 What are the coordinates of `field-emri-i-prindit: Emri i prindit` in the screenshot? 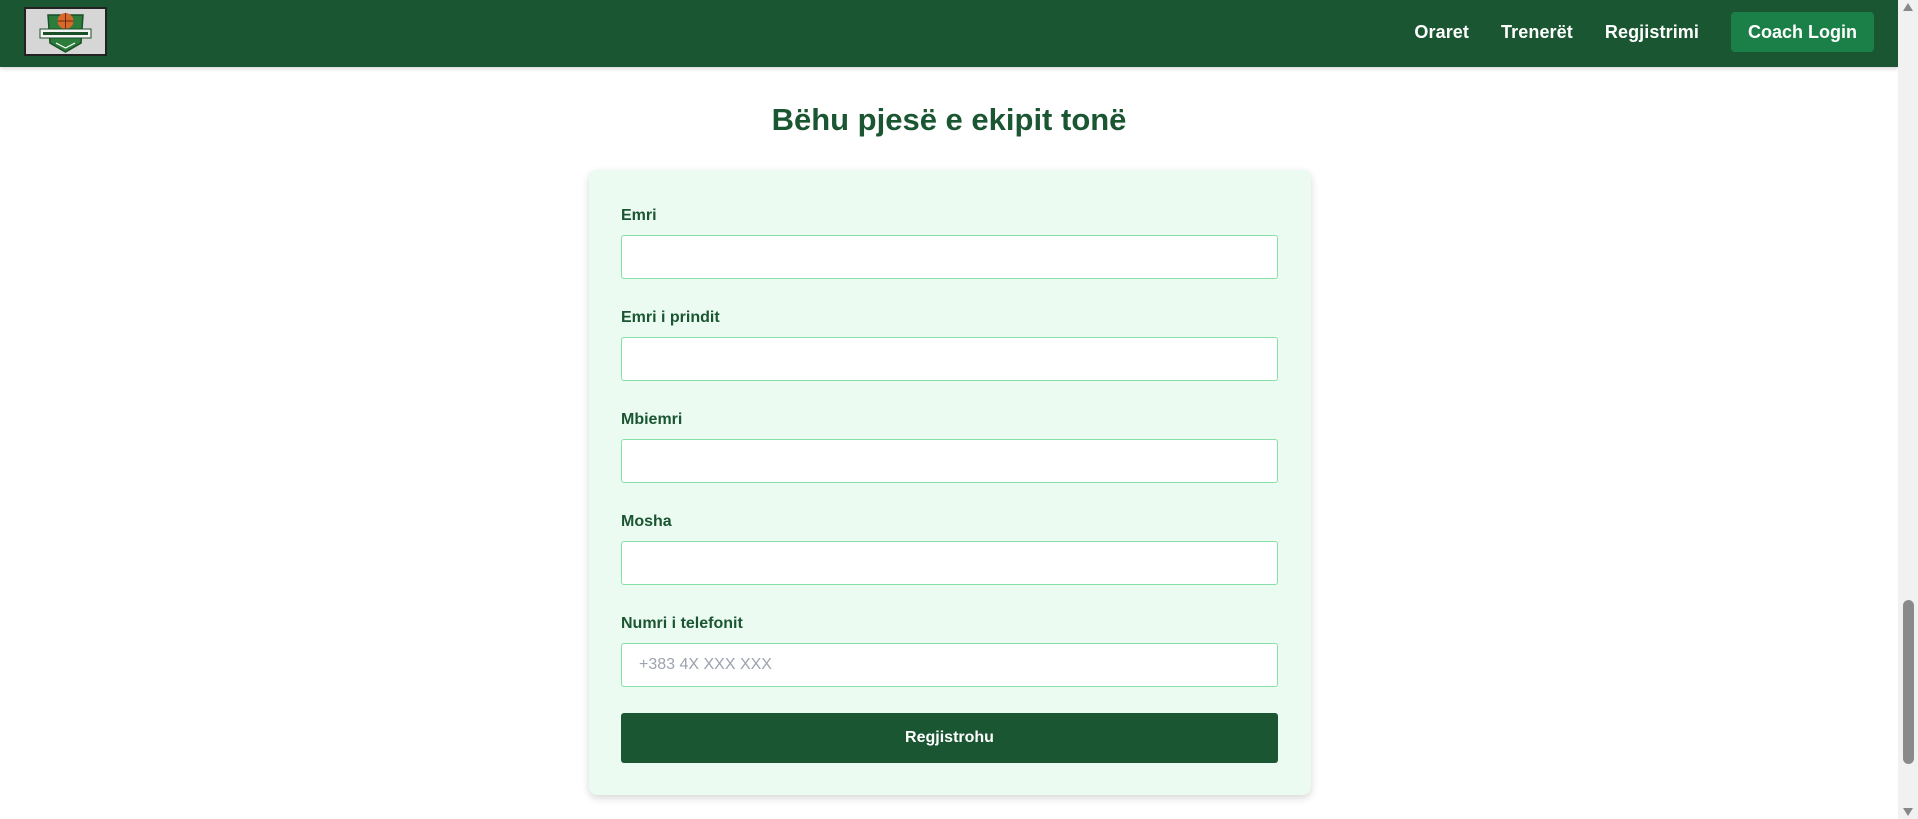 It's located at (949, 344).